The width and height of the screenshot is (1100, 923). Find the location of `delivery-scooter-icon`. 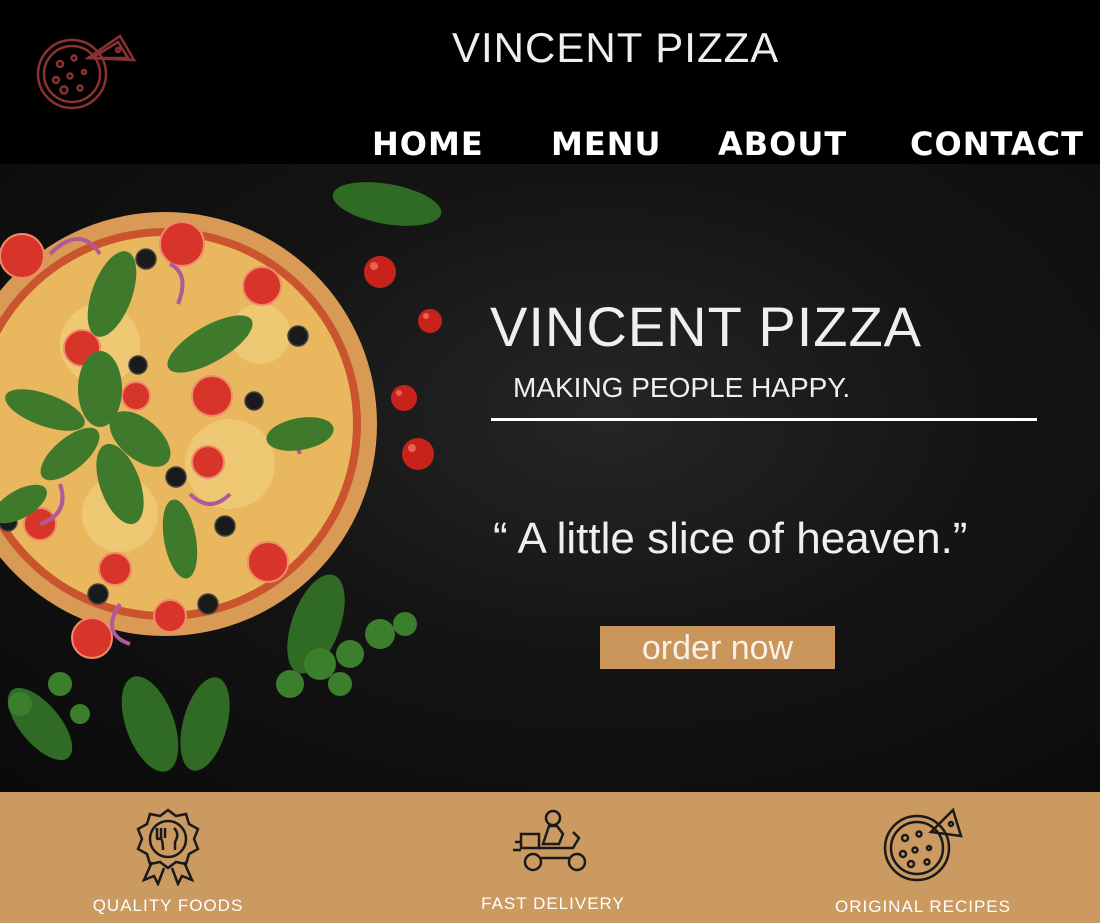

delivery-scooter-icon is located at coordinates (550, 840).